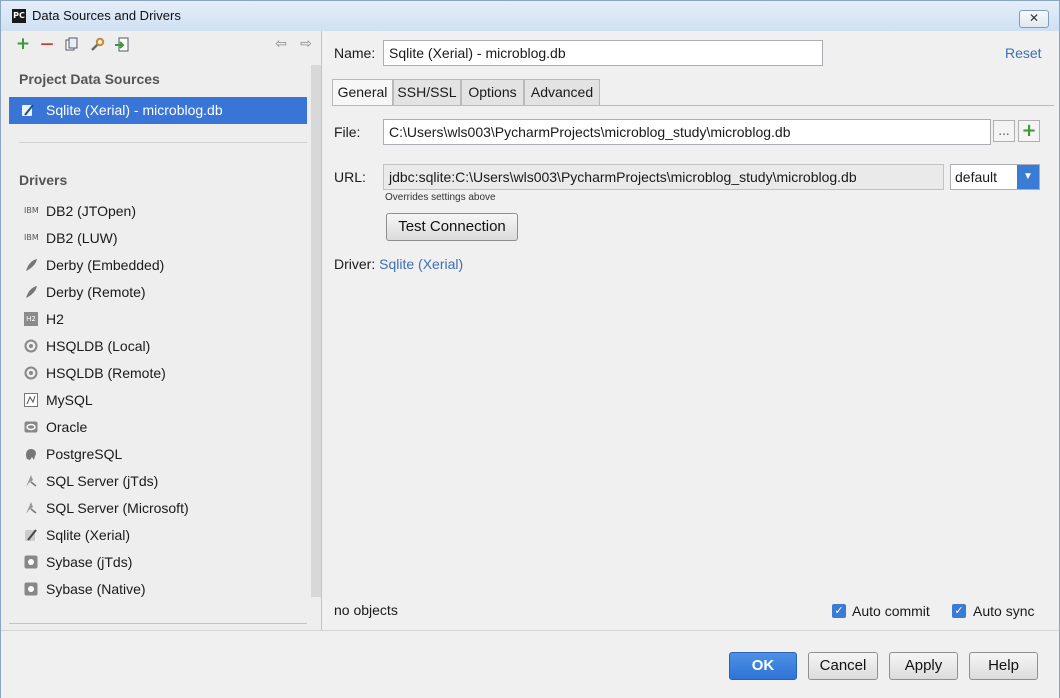 The image size is (1060, 698). What do you see at coordinates (134, 110) in the screenshot?
I see `project-data-source-label: Sqlite (Xerial) - microblog.db` at bounding box center [134, 110].